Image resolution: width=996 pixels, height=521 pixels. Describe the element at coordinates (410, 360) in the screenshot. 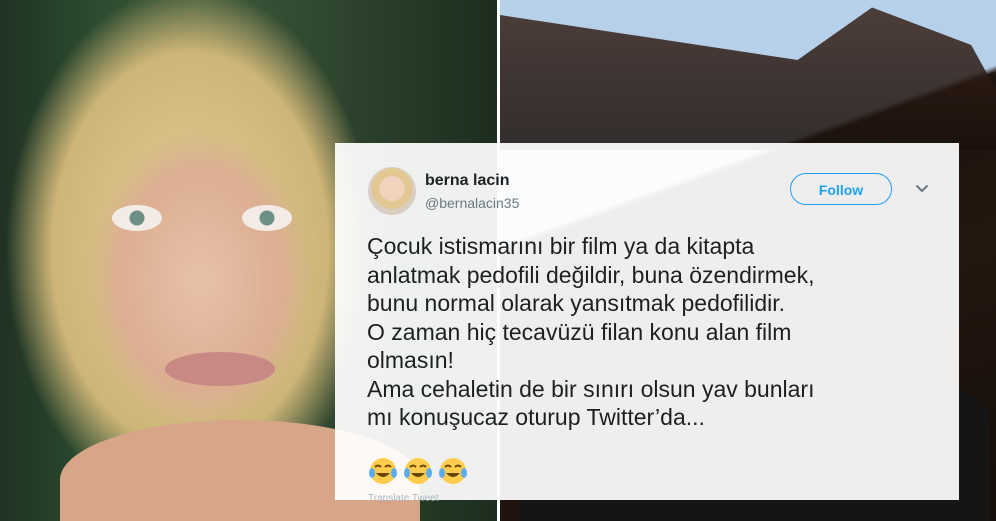

I see `tweet-text-line: olmasın!` at that location.